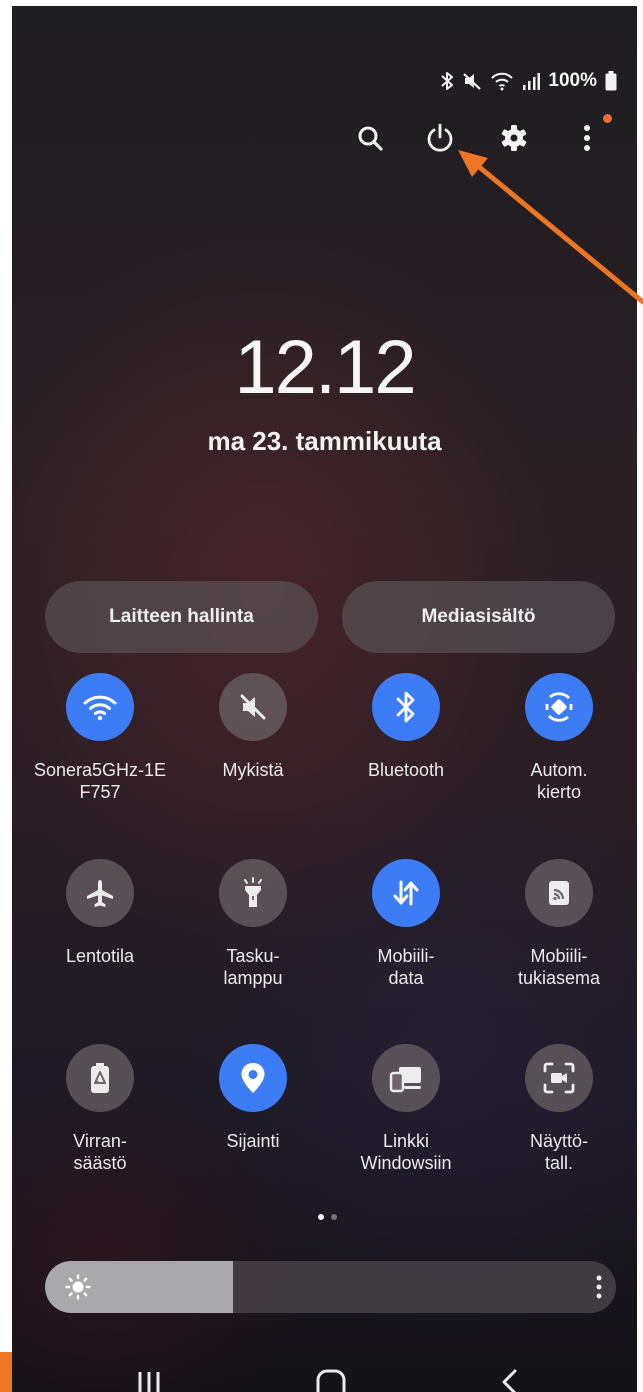 The height and width of the screenshot is (1392, 643). What do you see at coordinates (334, 1217) in the screenshot?
I see `page-dot` at bounding box center [334, 1217].